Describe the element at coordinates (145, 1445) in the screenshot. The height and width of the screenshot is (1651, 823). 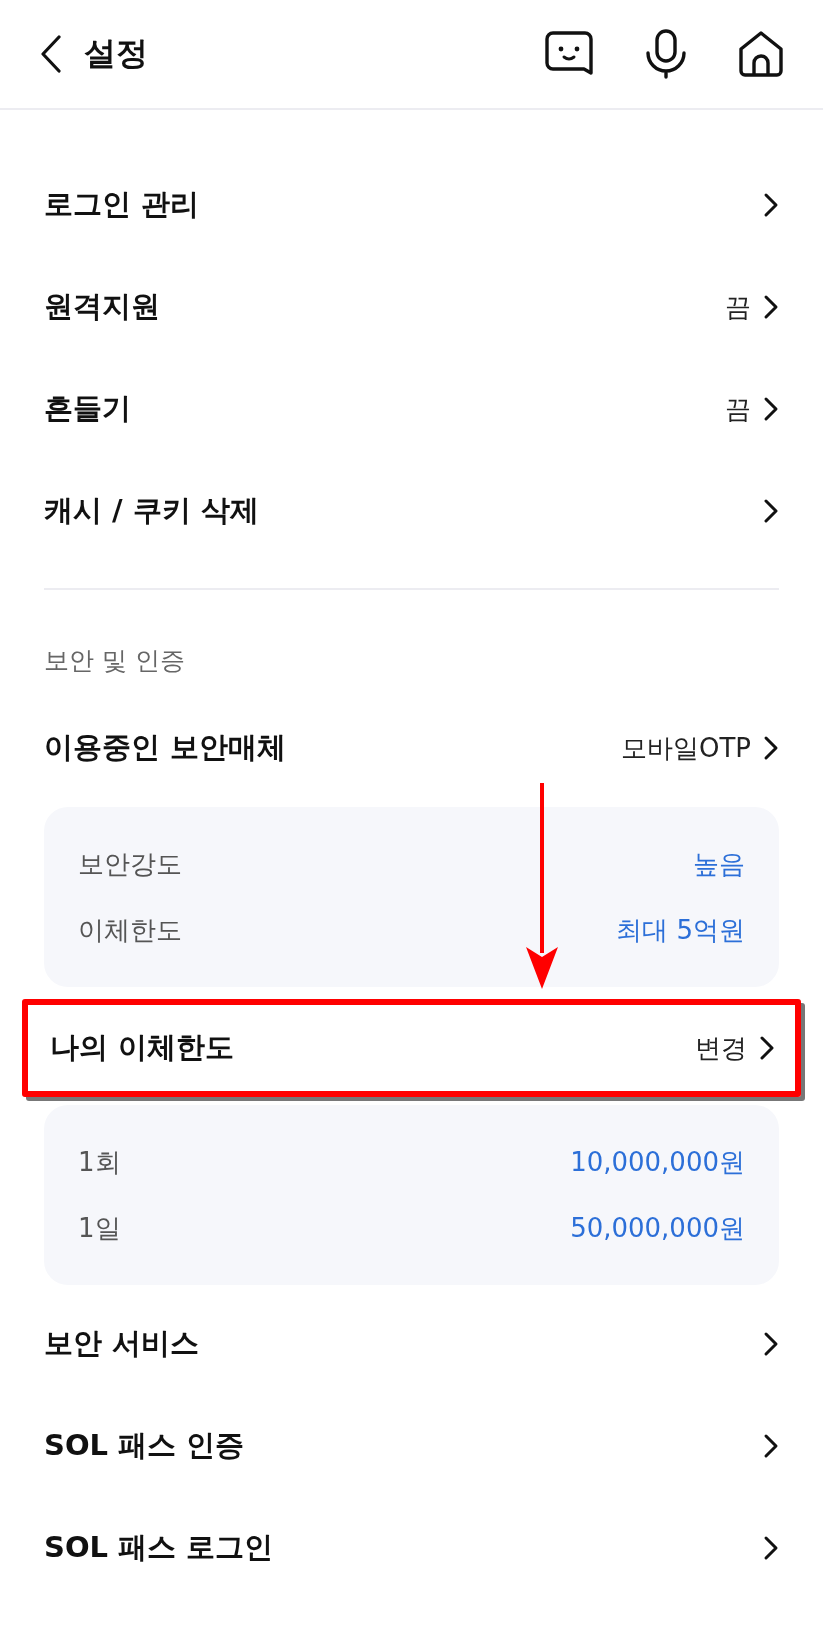
I see `row-label: SOL 패스 인증` at that location.